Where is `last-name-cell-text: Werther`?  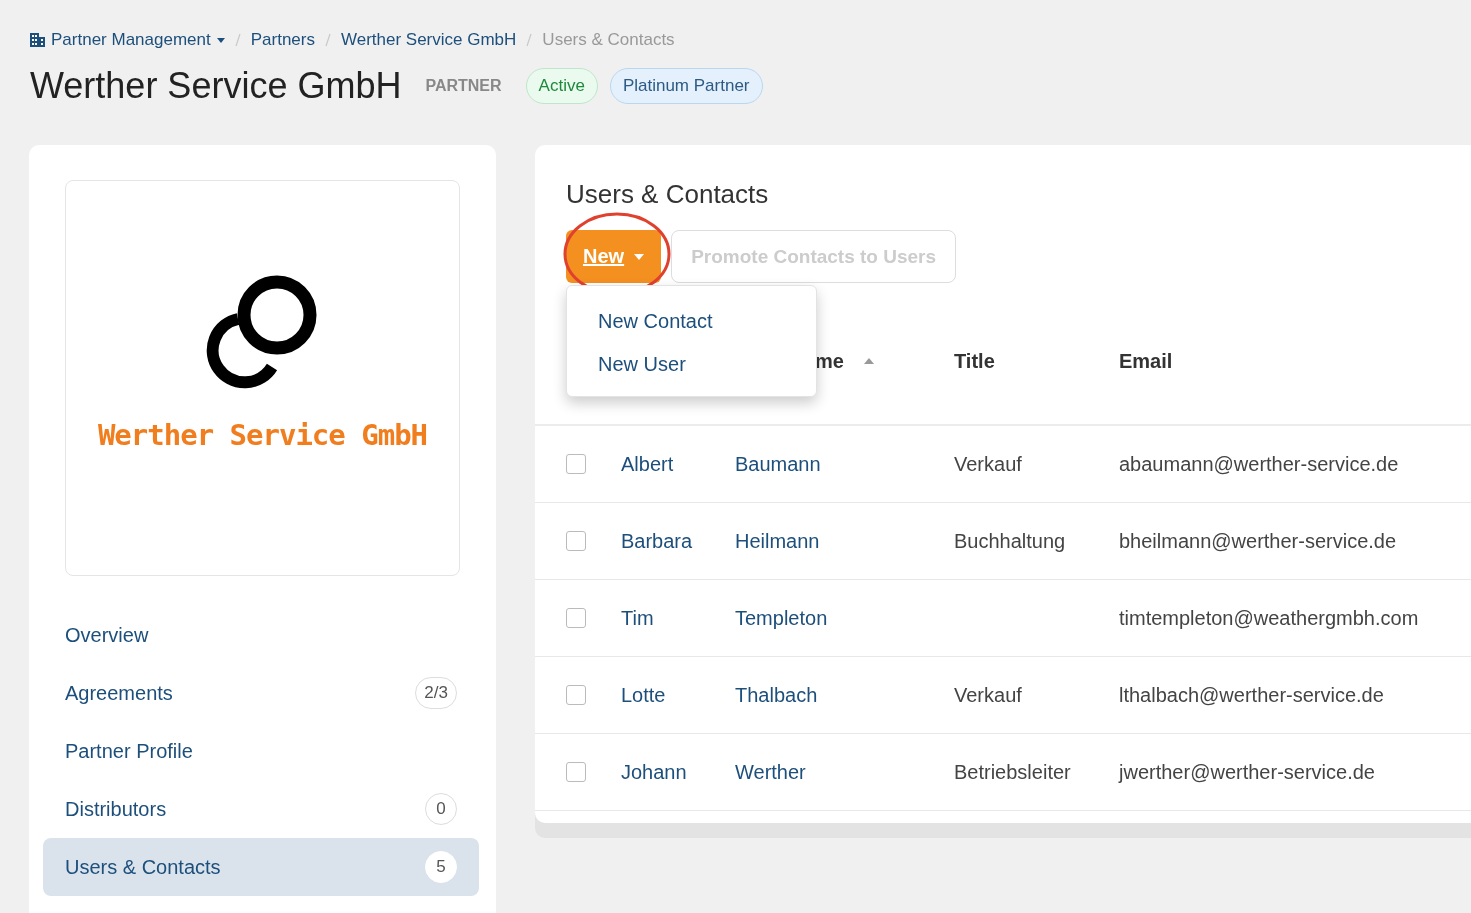
last-name-cell-text: Werther is located at coordinates (771, 772).